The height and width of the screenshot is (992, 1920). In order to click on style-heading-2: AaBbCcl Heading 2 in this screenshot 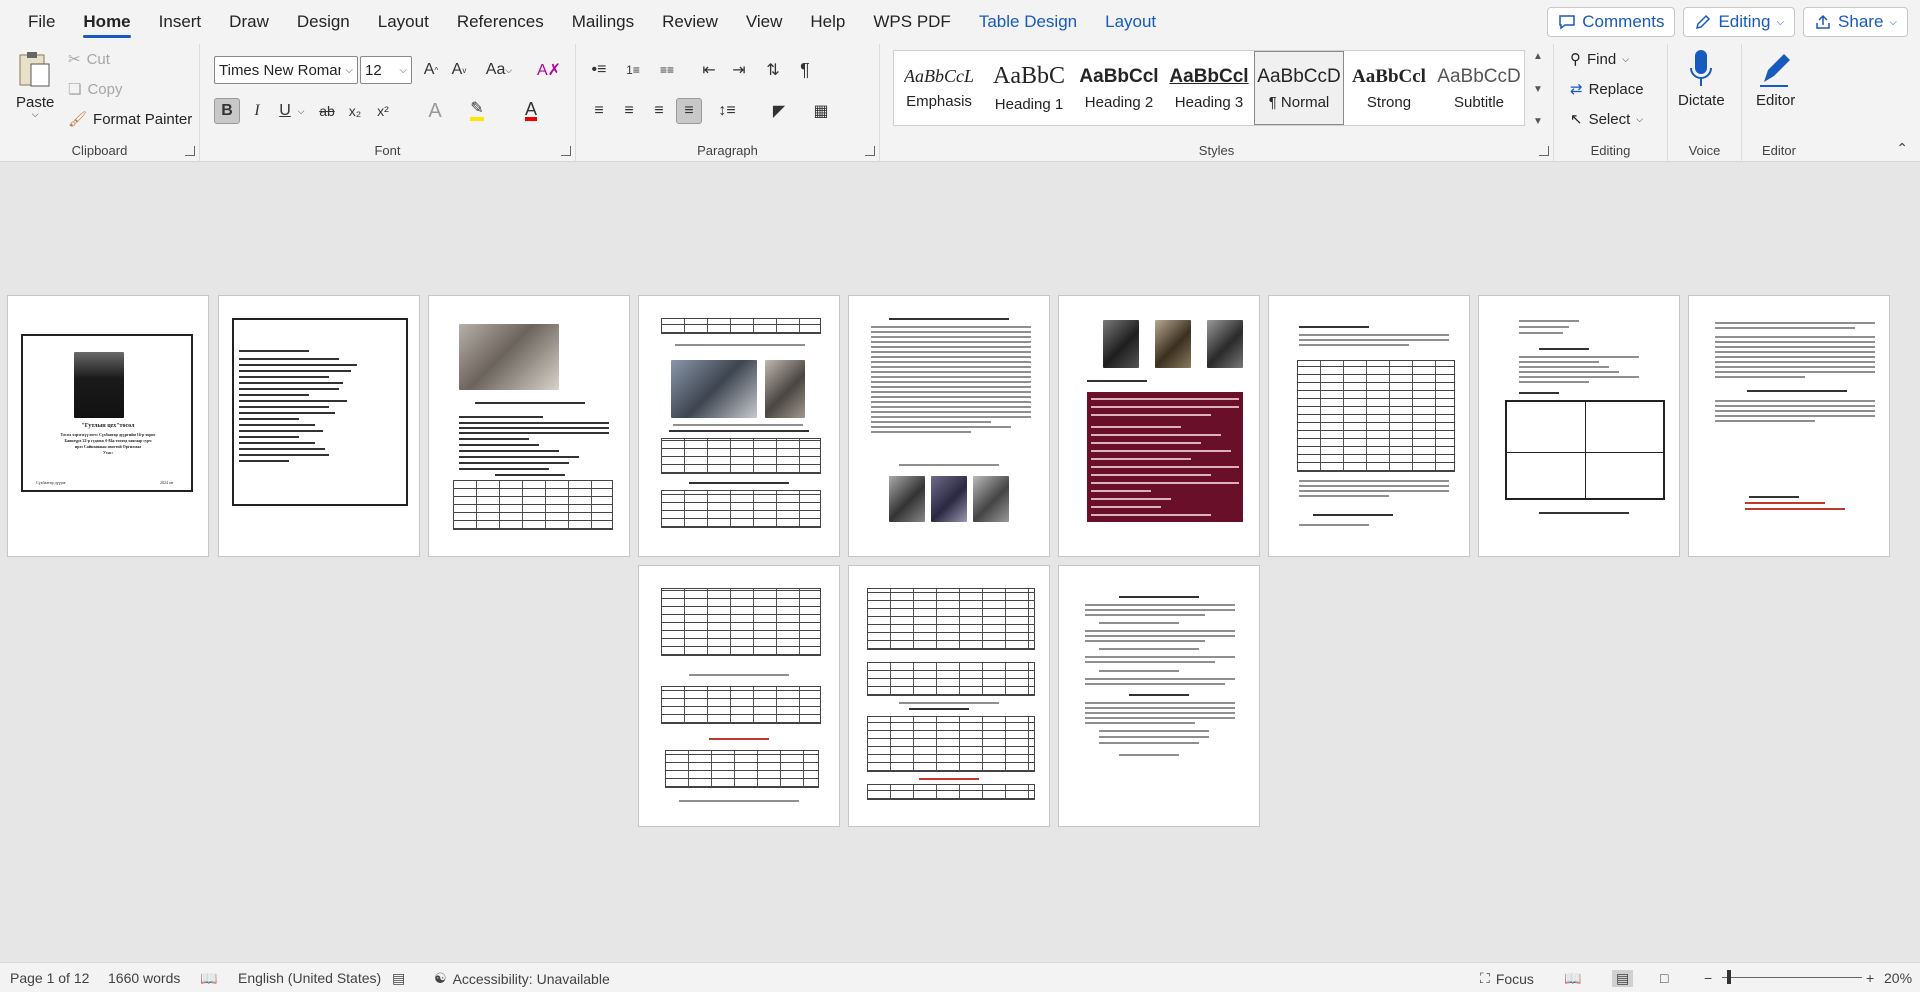, I will do `click(1119, 88)`.